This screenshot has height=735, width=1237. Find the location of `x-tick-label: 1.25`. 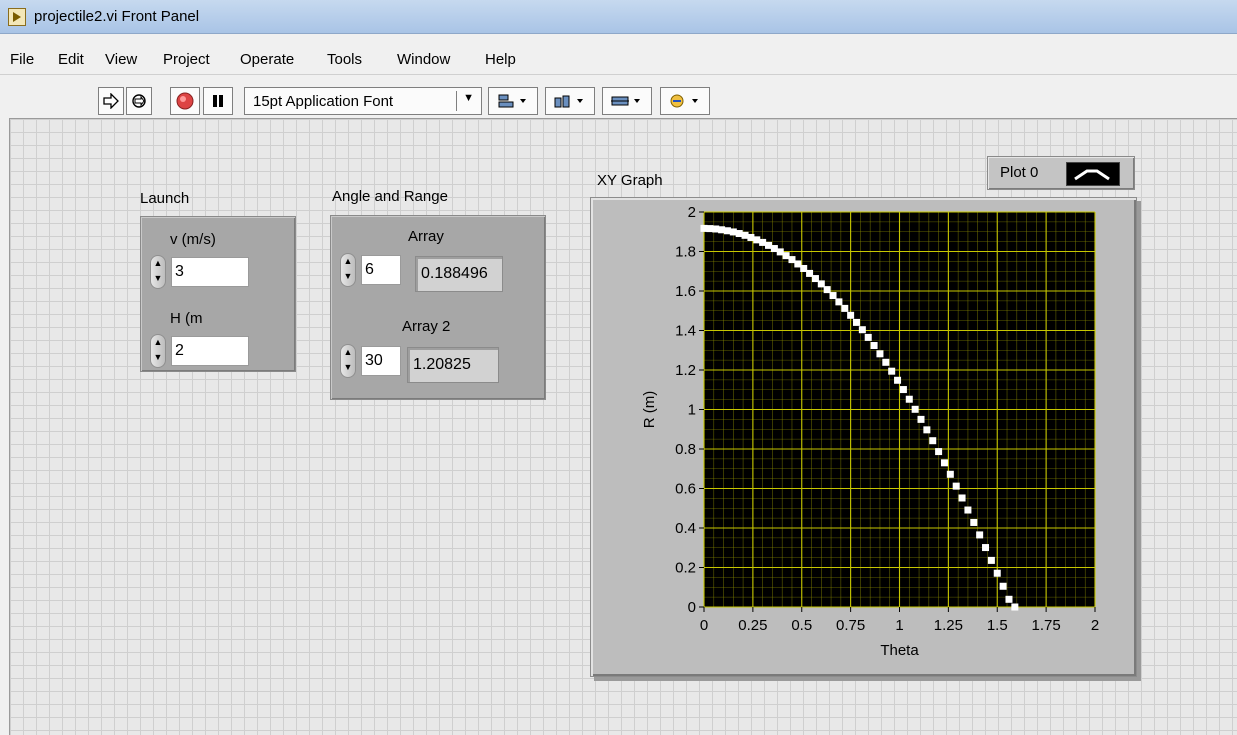

x-tick-label: 1.25 is located at coordinates (948, 625).